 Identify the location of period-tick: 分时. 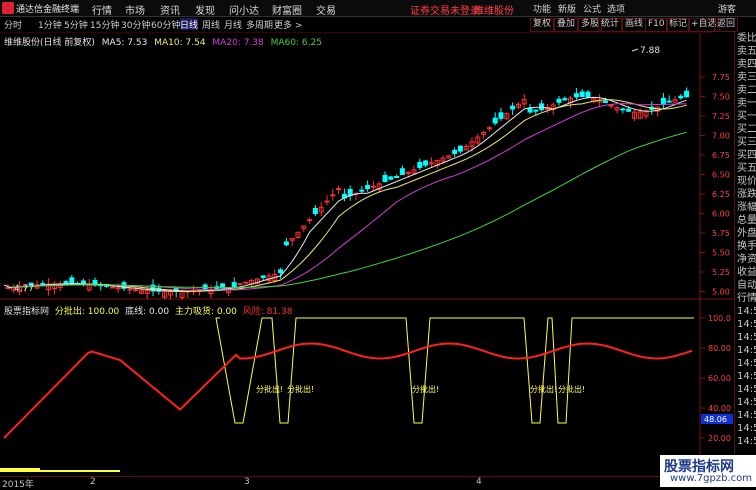
(13, 24).